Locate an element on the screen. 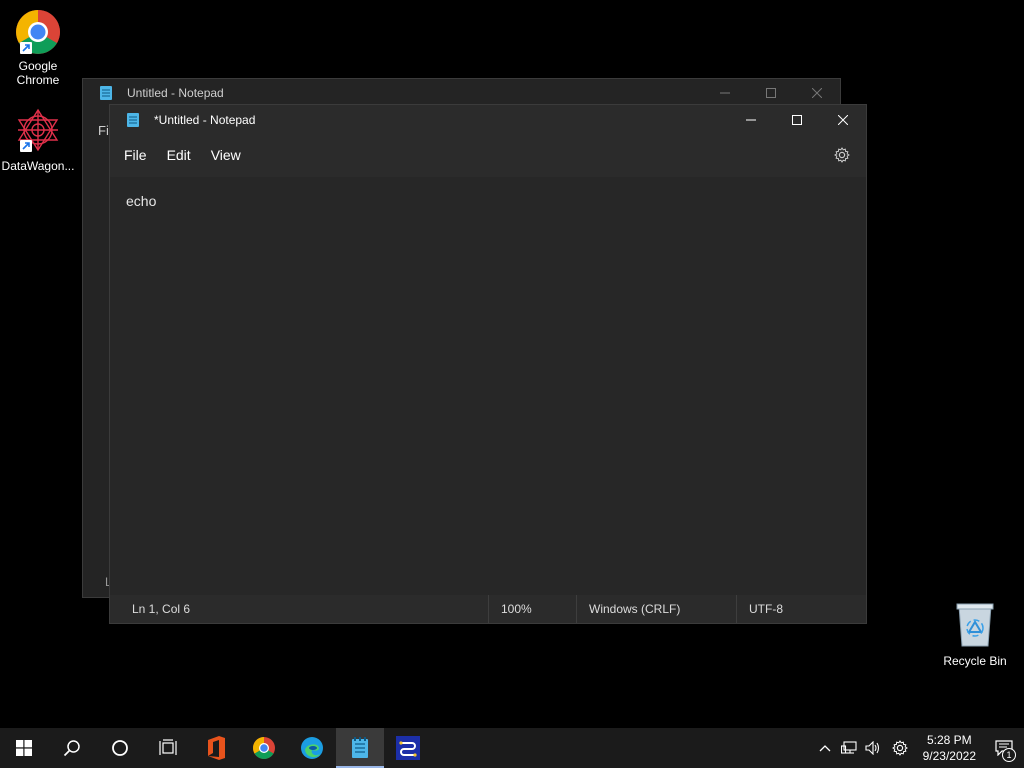  status-encoding: UTF-8 is located at coordinates (801, 609).